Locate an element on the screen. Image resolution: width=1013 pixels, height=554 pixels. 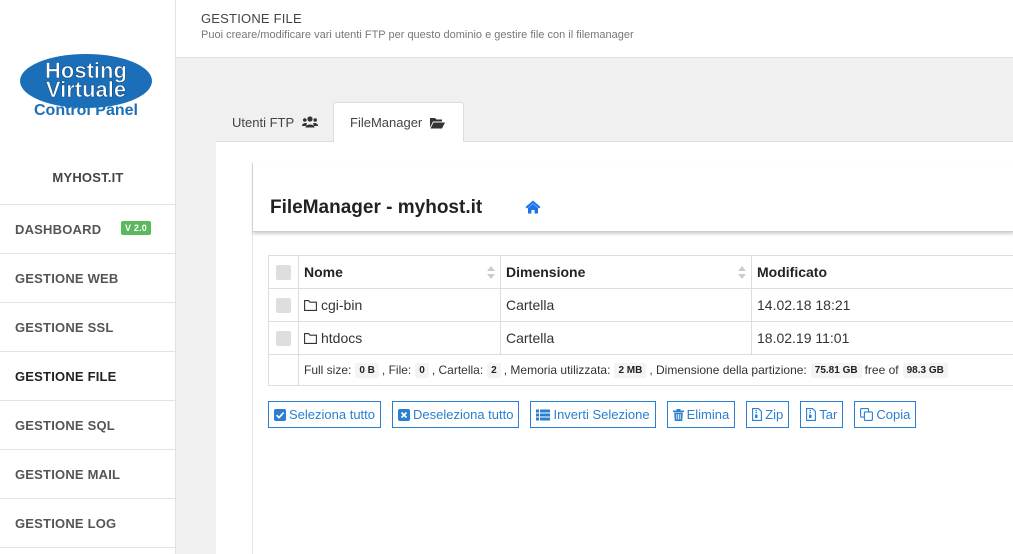
logo-line2: Virtuale is located at coordinates (86, 89).